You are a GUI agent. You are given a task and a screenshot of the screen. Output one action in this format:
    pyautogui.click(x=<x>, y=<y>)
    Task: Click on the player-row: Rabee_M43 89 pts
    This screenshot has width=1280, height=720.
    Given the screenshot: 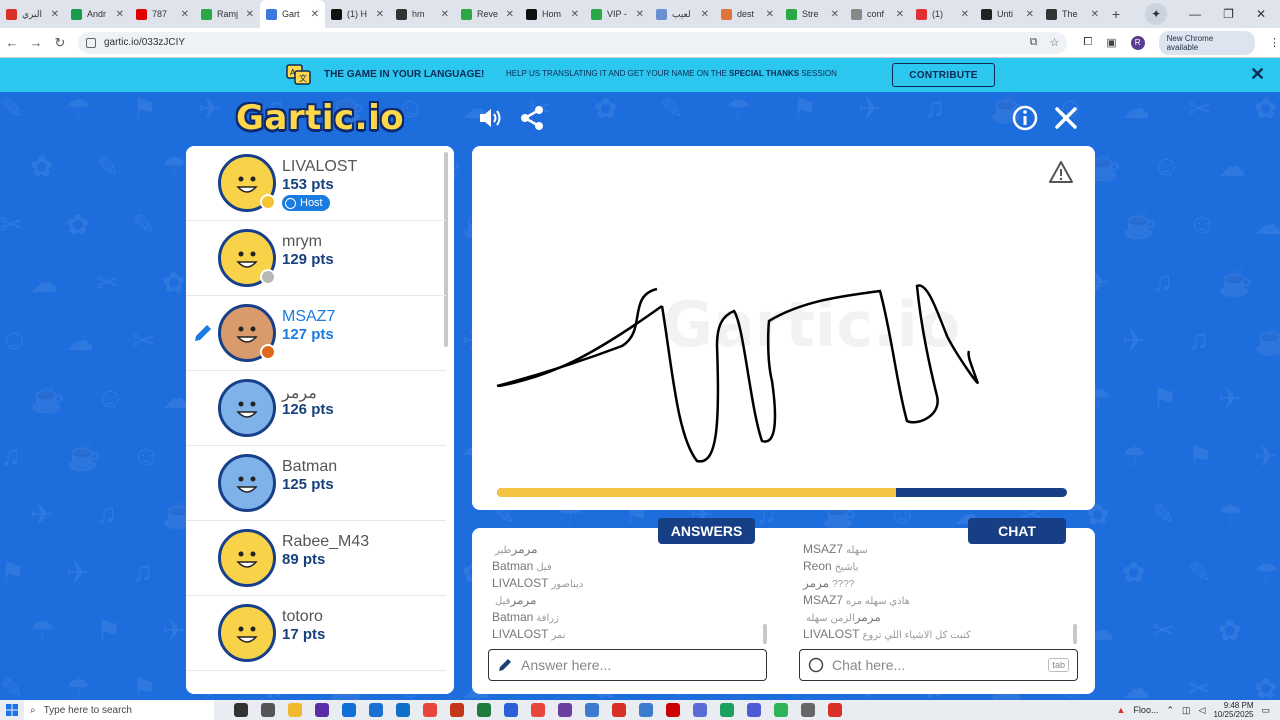 What is the action you would take?
    pyautogui.click(x=316, y=558)
    